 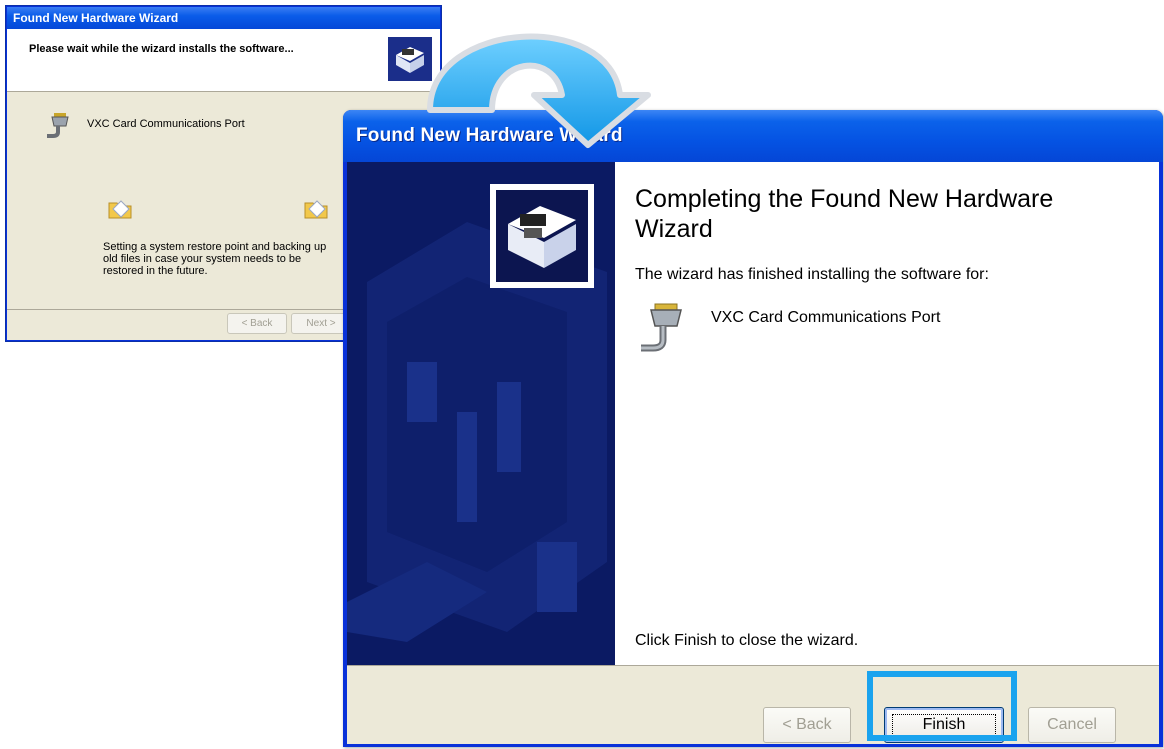 I want to click on transition-arrow-icon, so click(x=539, y=90).